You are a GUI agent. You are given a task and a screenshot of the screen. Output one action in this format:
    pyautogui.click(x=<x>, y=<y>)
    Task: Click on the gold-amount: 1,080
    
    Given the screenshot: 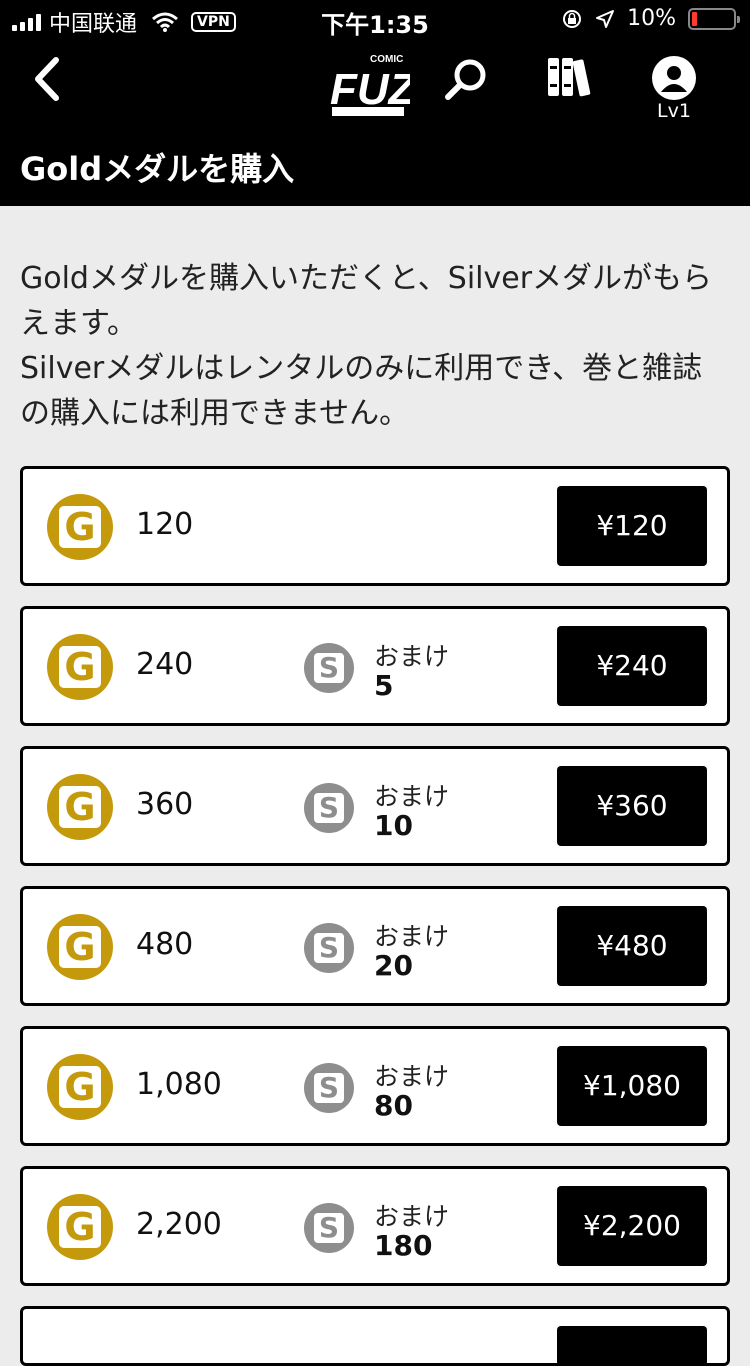 What is the action you would take?
    pyautogui.click(x=179, y=1084)
    